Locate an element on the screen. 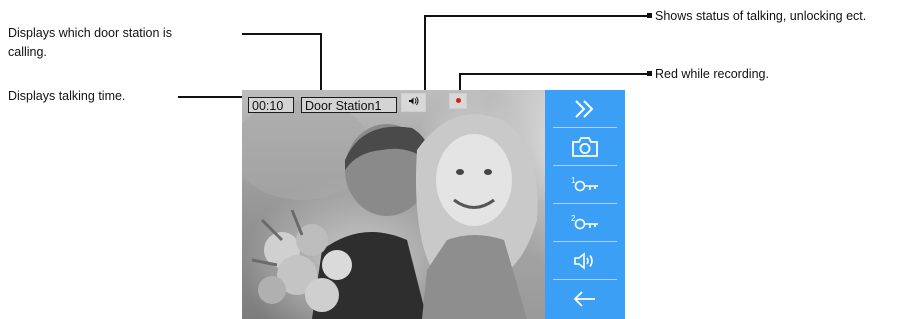 Image resolution: width=900 pixels, height=319 pixels. unlock-2-button: 2 is located at coordinates (585, 223).